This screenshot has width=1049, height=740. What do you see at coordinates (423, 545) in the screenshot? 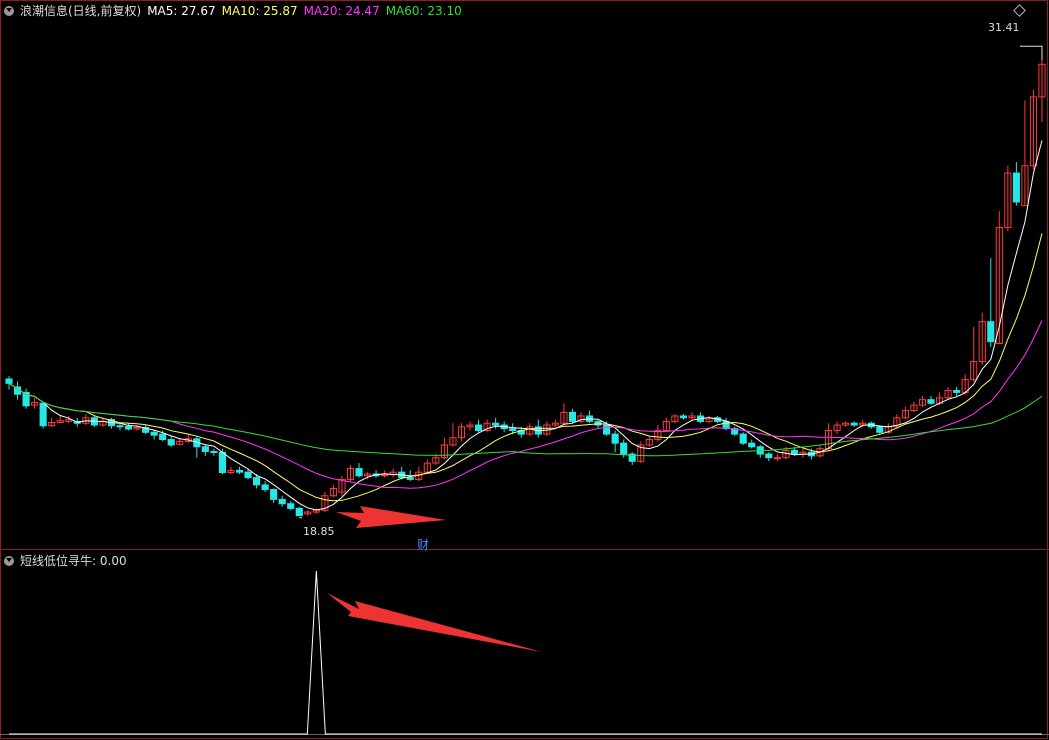
I see `financial-report-marker: 财` at bounding box center [423, 545].